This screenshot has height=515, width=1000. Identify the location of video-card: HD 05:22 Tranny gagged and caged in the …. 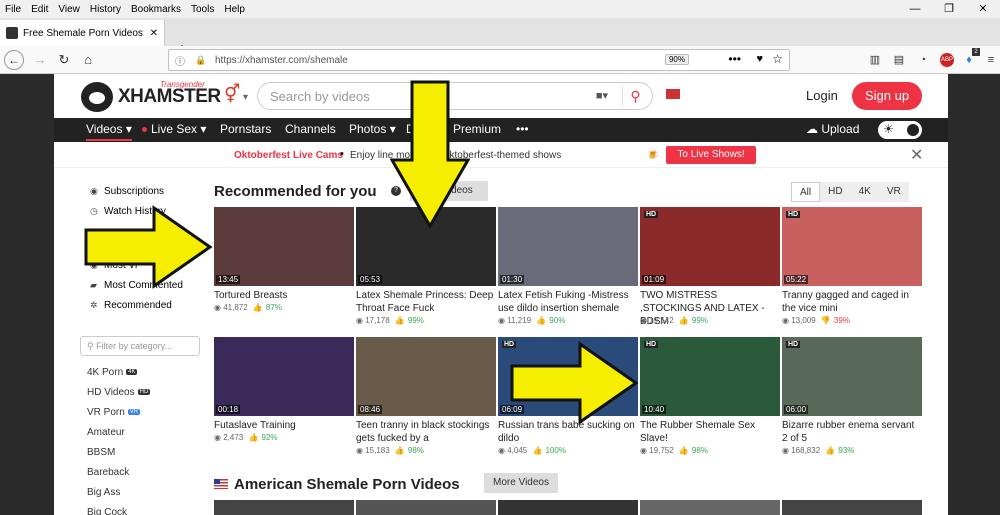
(852, 269).